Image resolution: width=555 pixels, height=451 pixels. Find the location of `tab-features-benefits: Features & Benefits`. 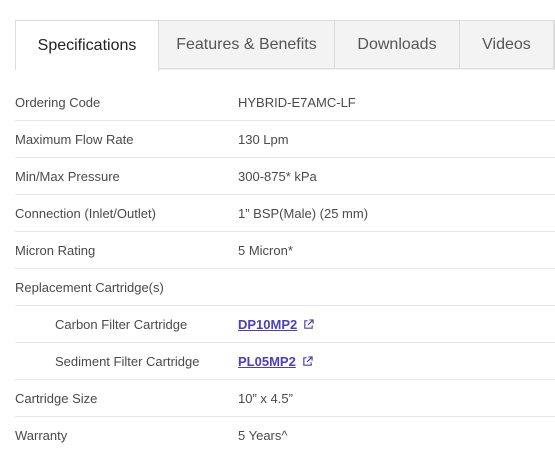

tab-features-benefits: Features & Benefits is located at coordinates (247, 45).